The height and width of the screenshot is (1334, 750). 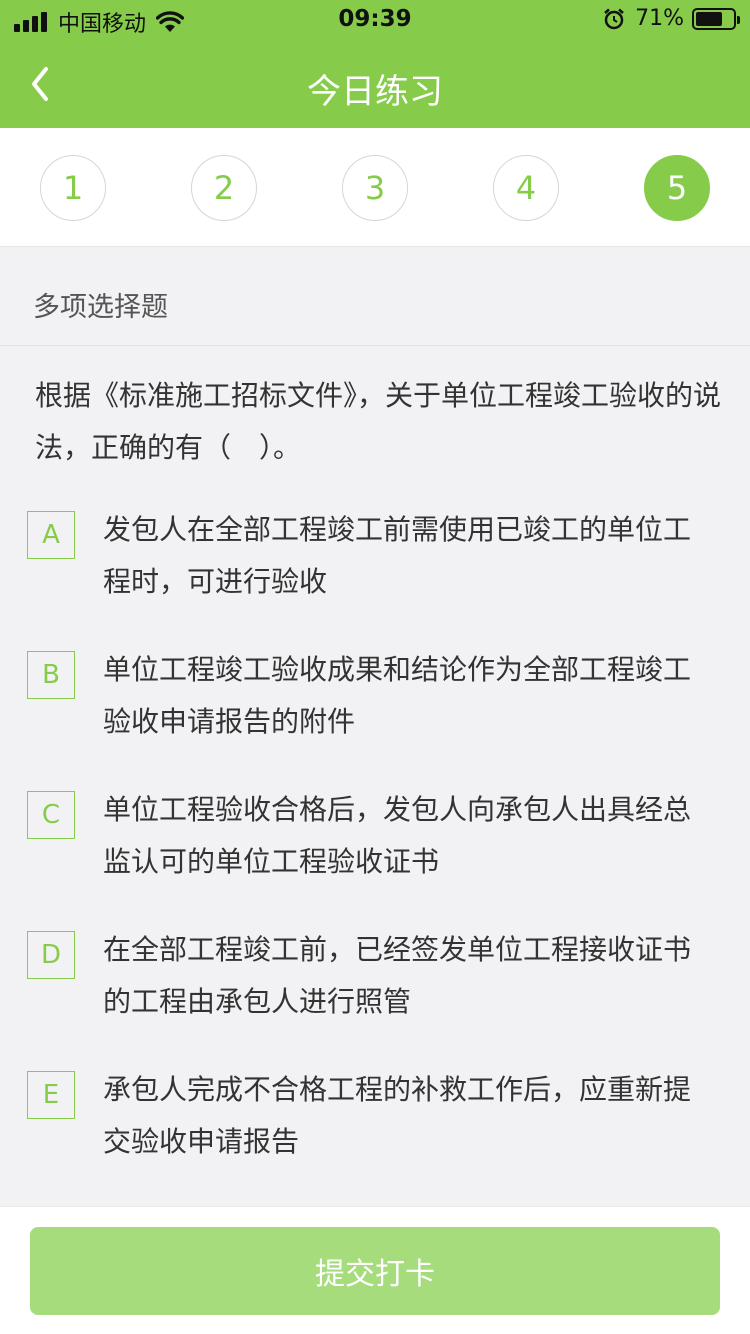 I want to click on submit-checkin-button: 提交打卡, so click(x=375, y=1271).